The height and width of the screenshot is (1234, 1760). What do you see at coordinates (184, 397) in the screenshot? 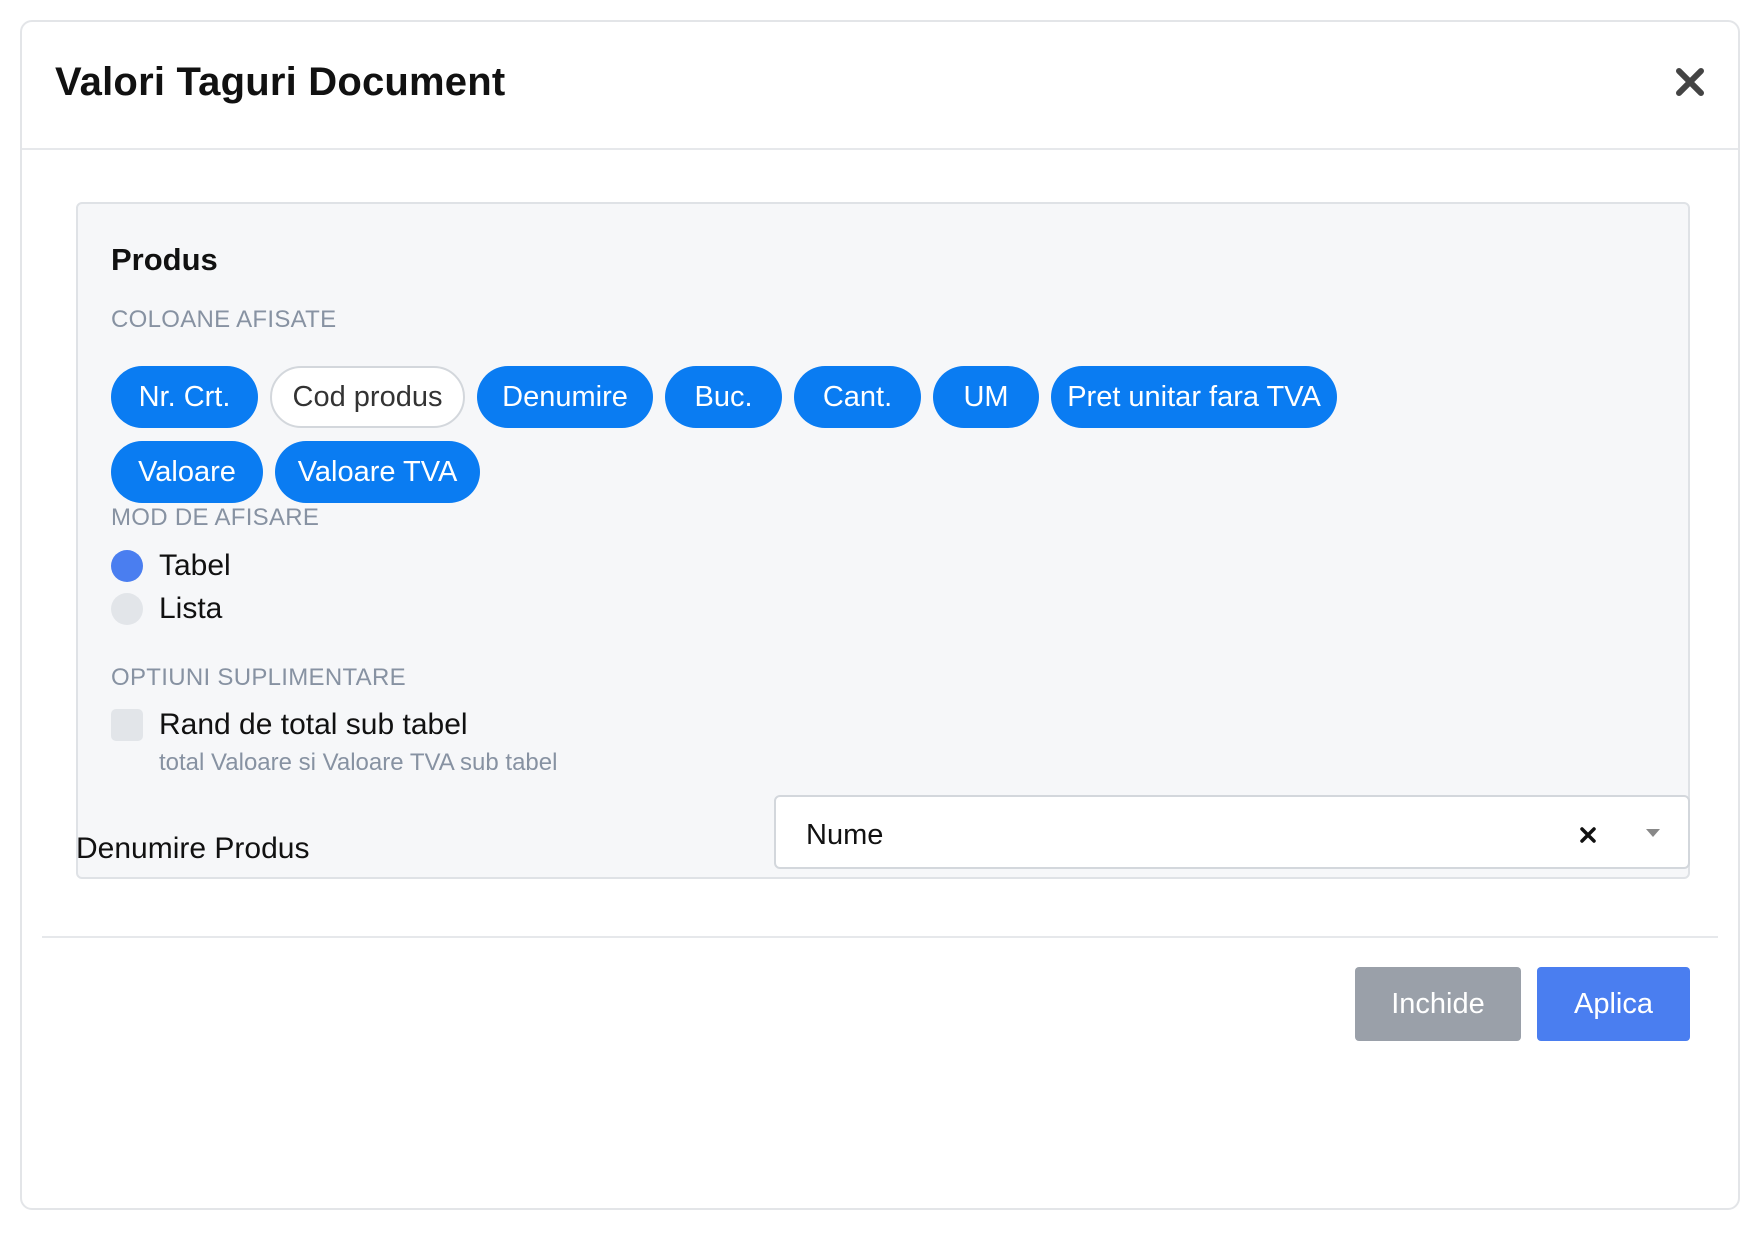
I see `column-chip: Nr. Crt.` at bounding box center [184, 397].